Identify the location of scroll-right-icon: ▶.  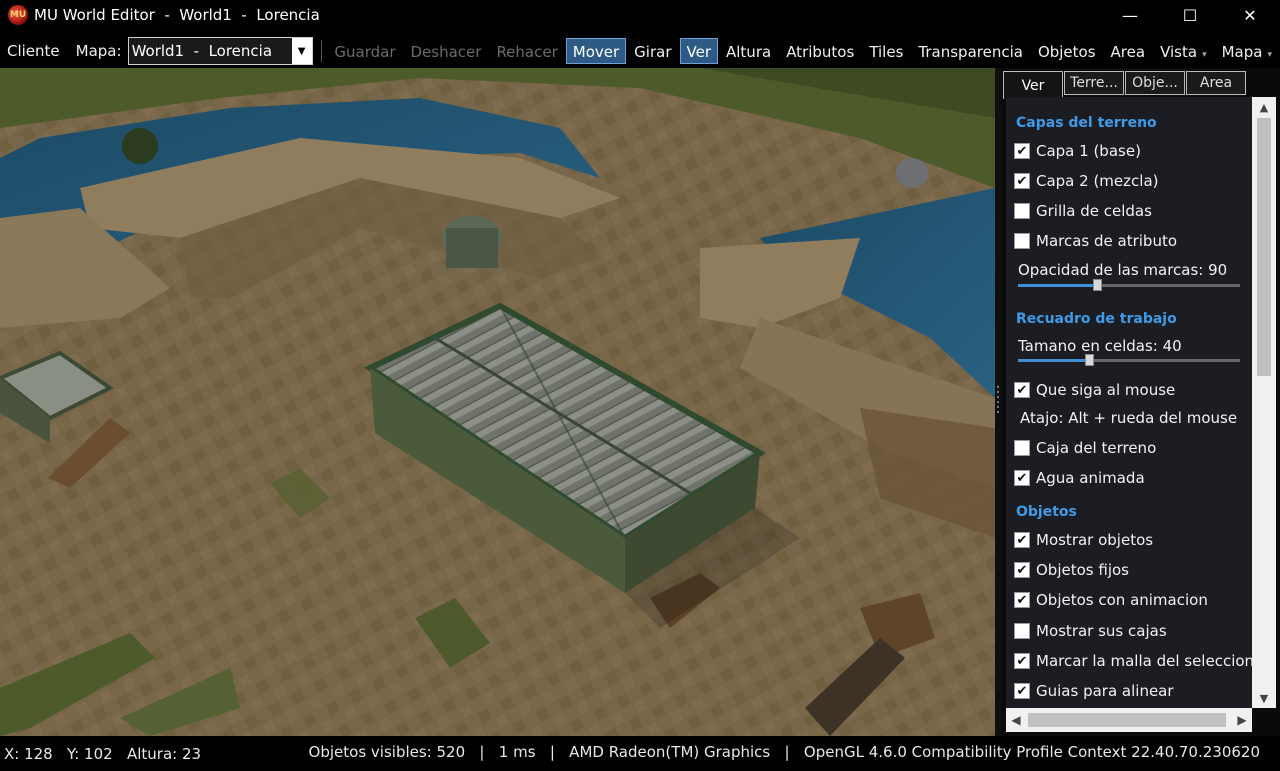
(1242, 720).